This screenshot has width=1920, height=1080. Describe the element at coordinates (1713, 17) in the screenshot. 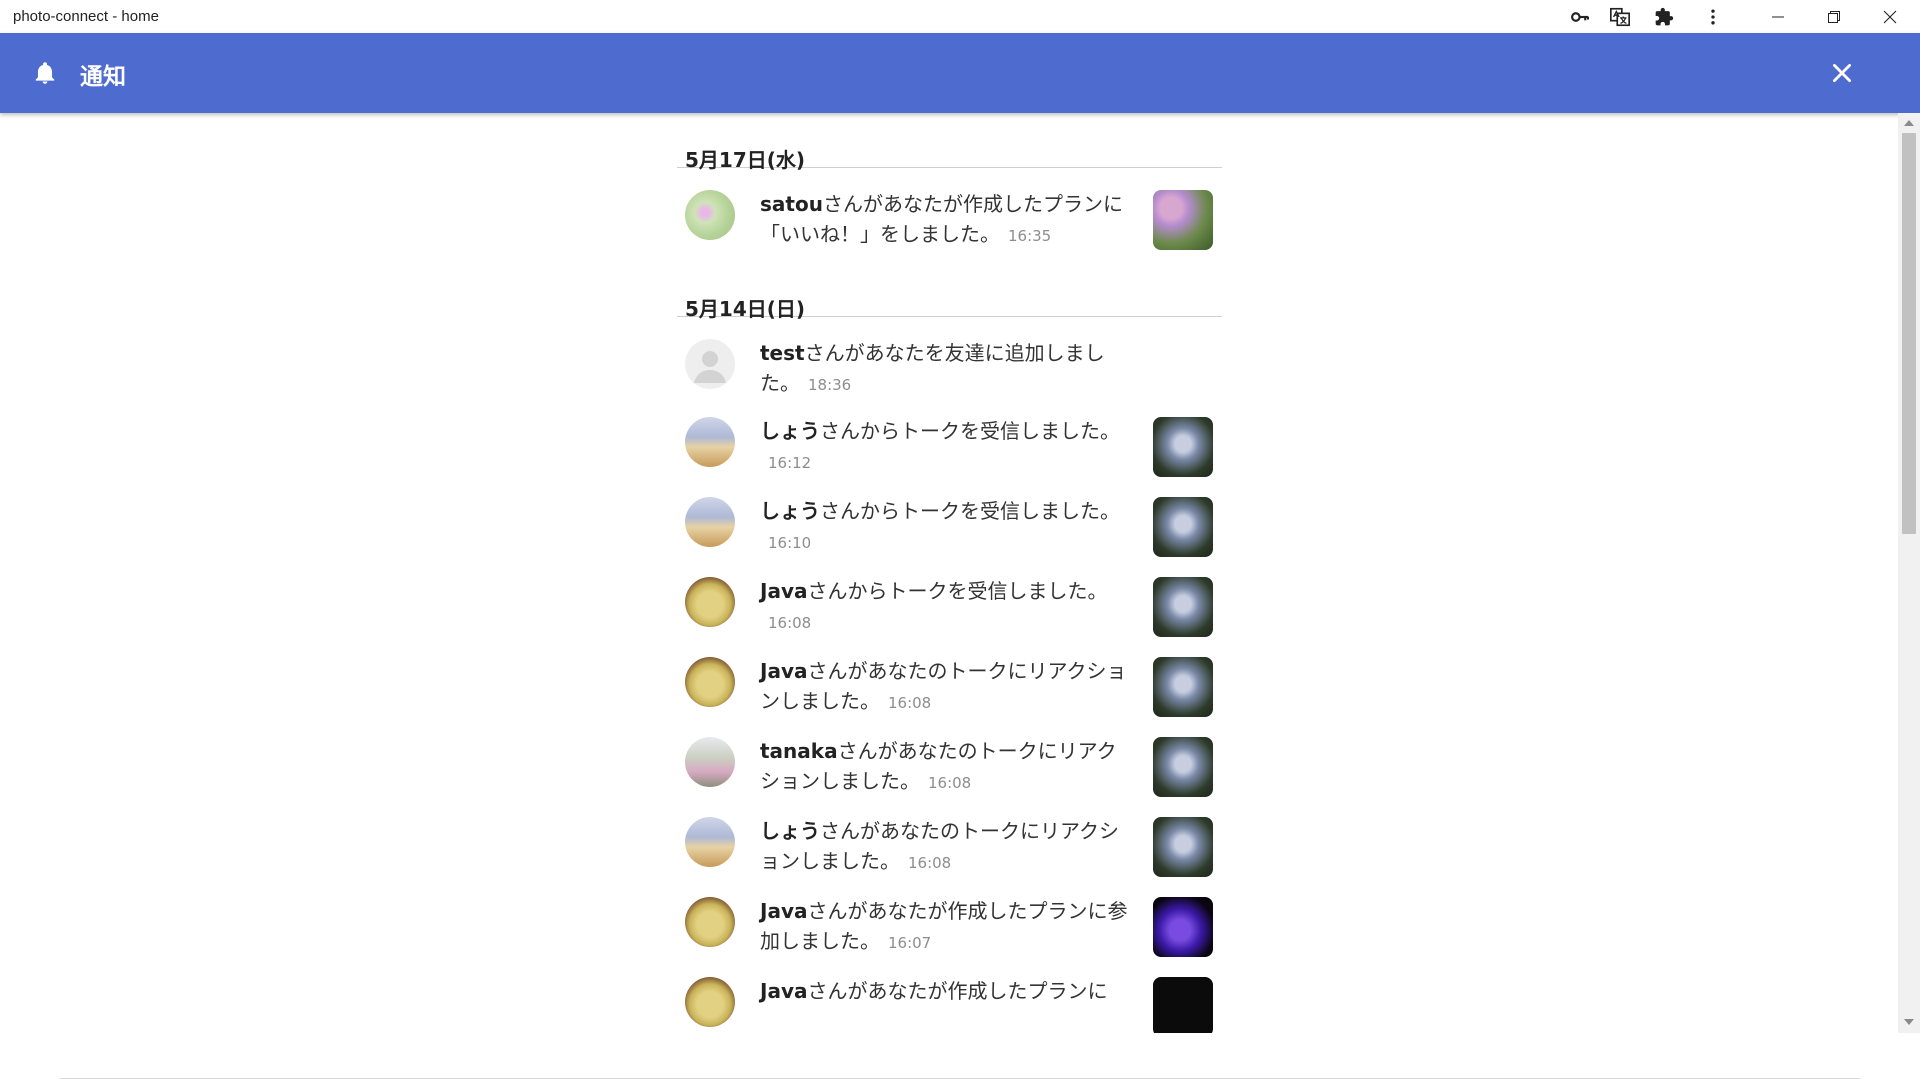

I see `more-vert-icon` at that location.